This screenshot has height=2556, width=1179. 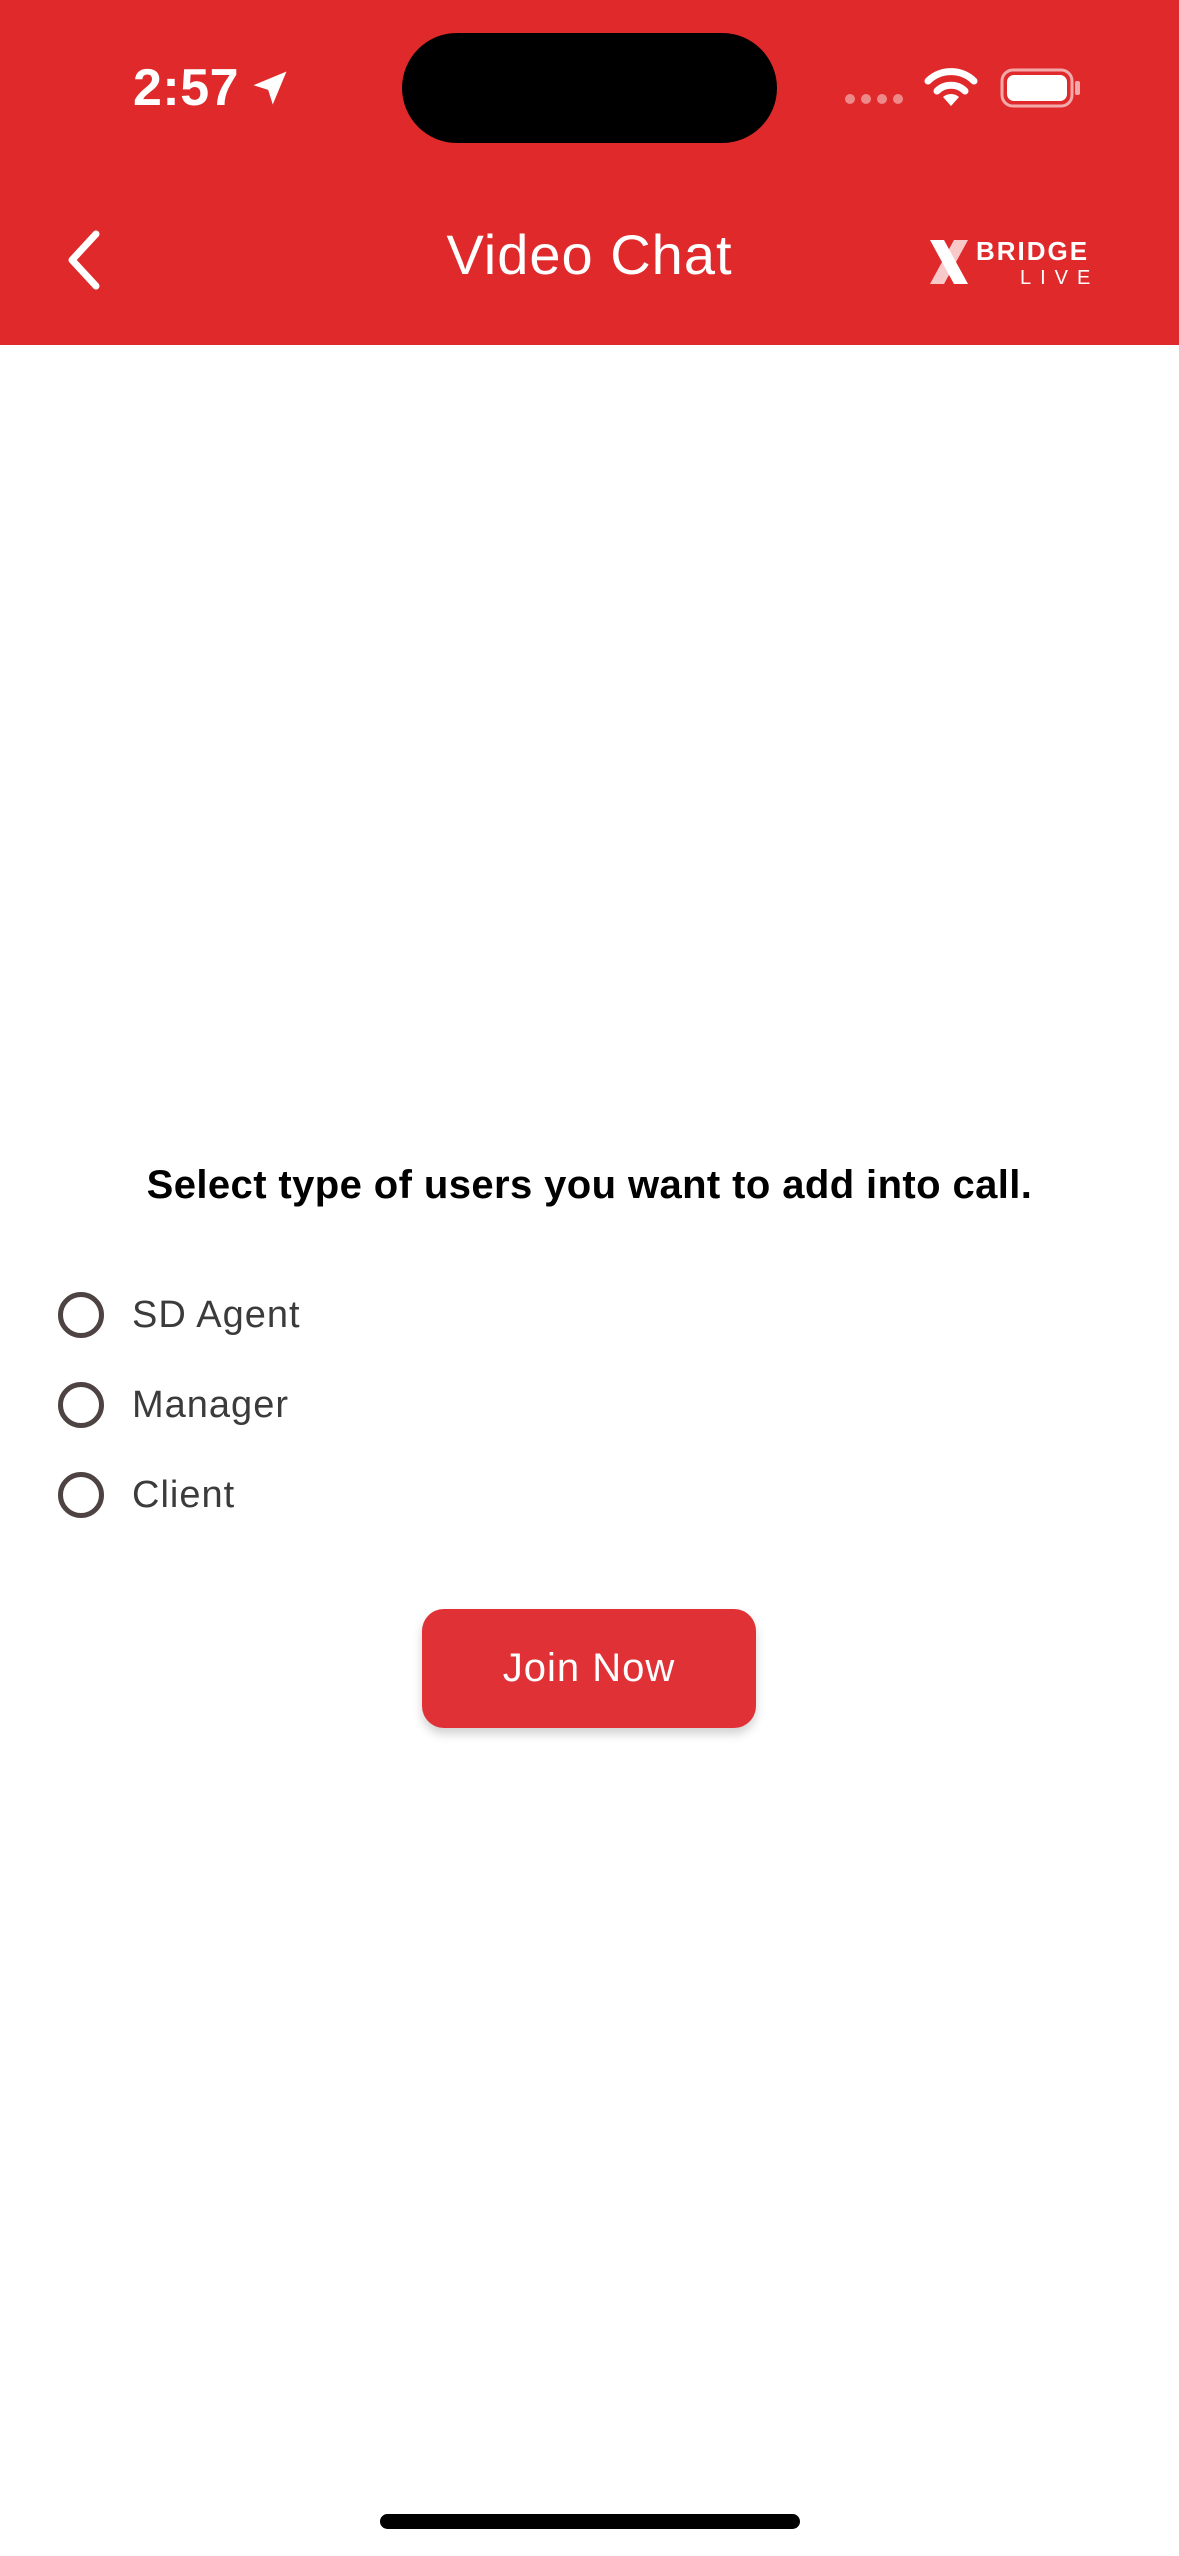 I want to click on x-mark-icon, so click(x=949, y=262).